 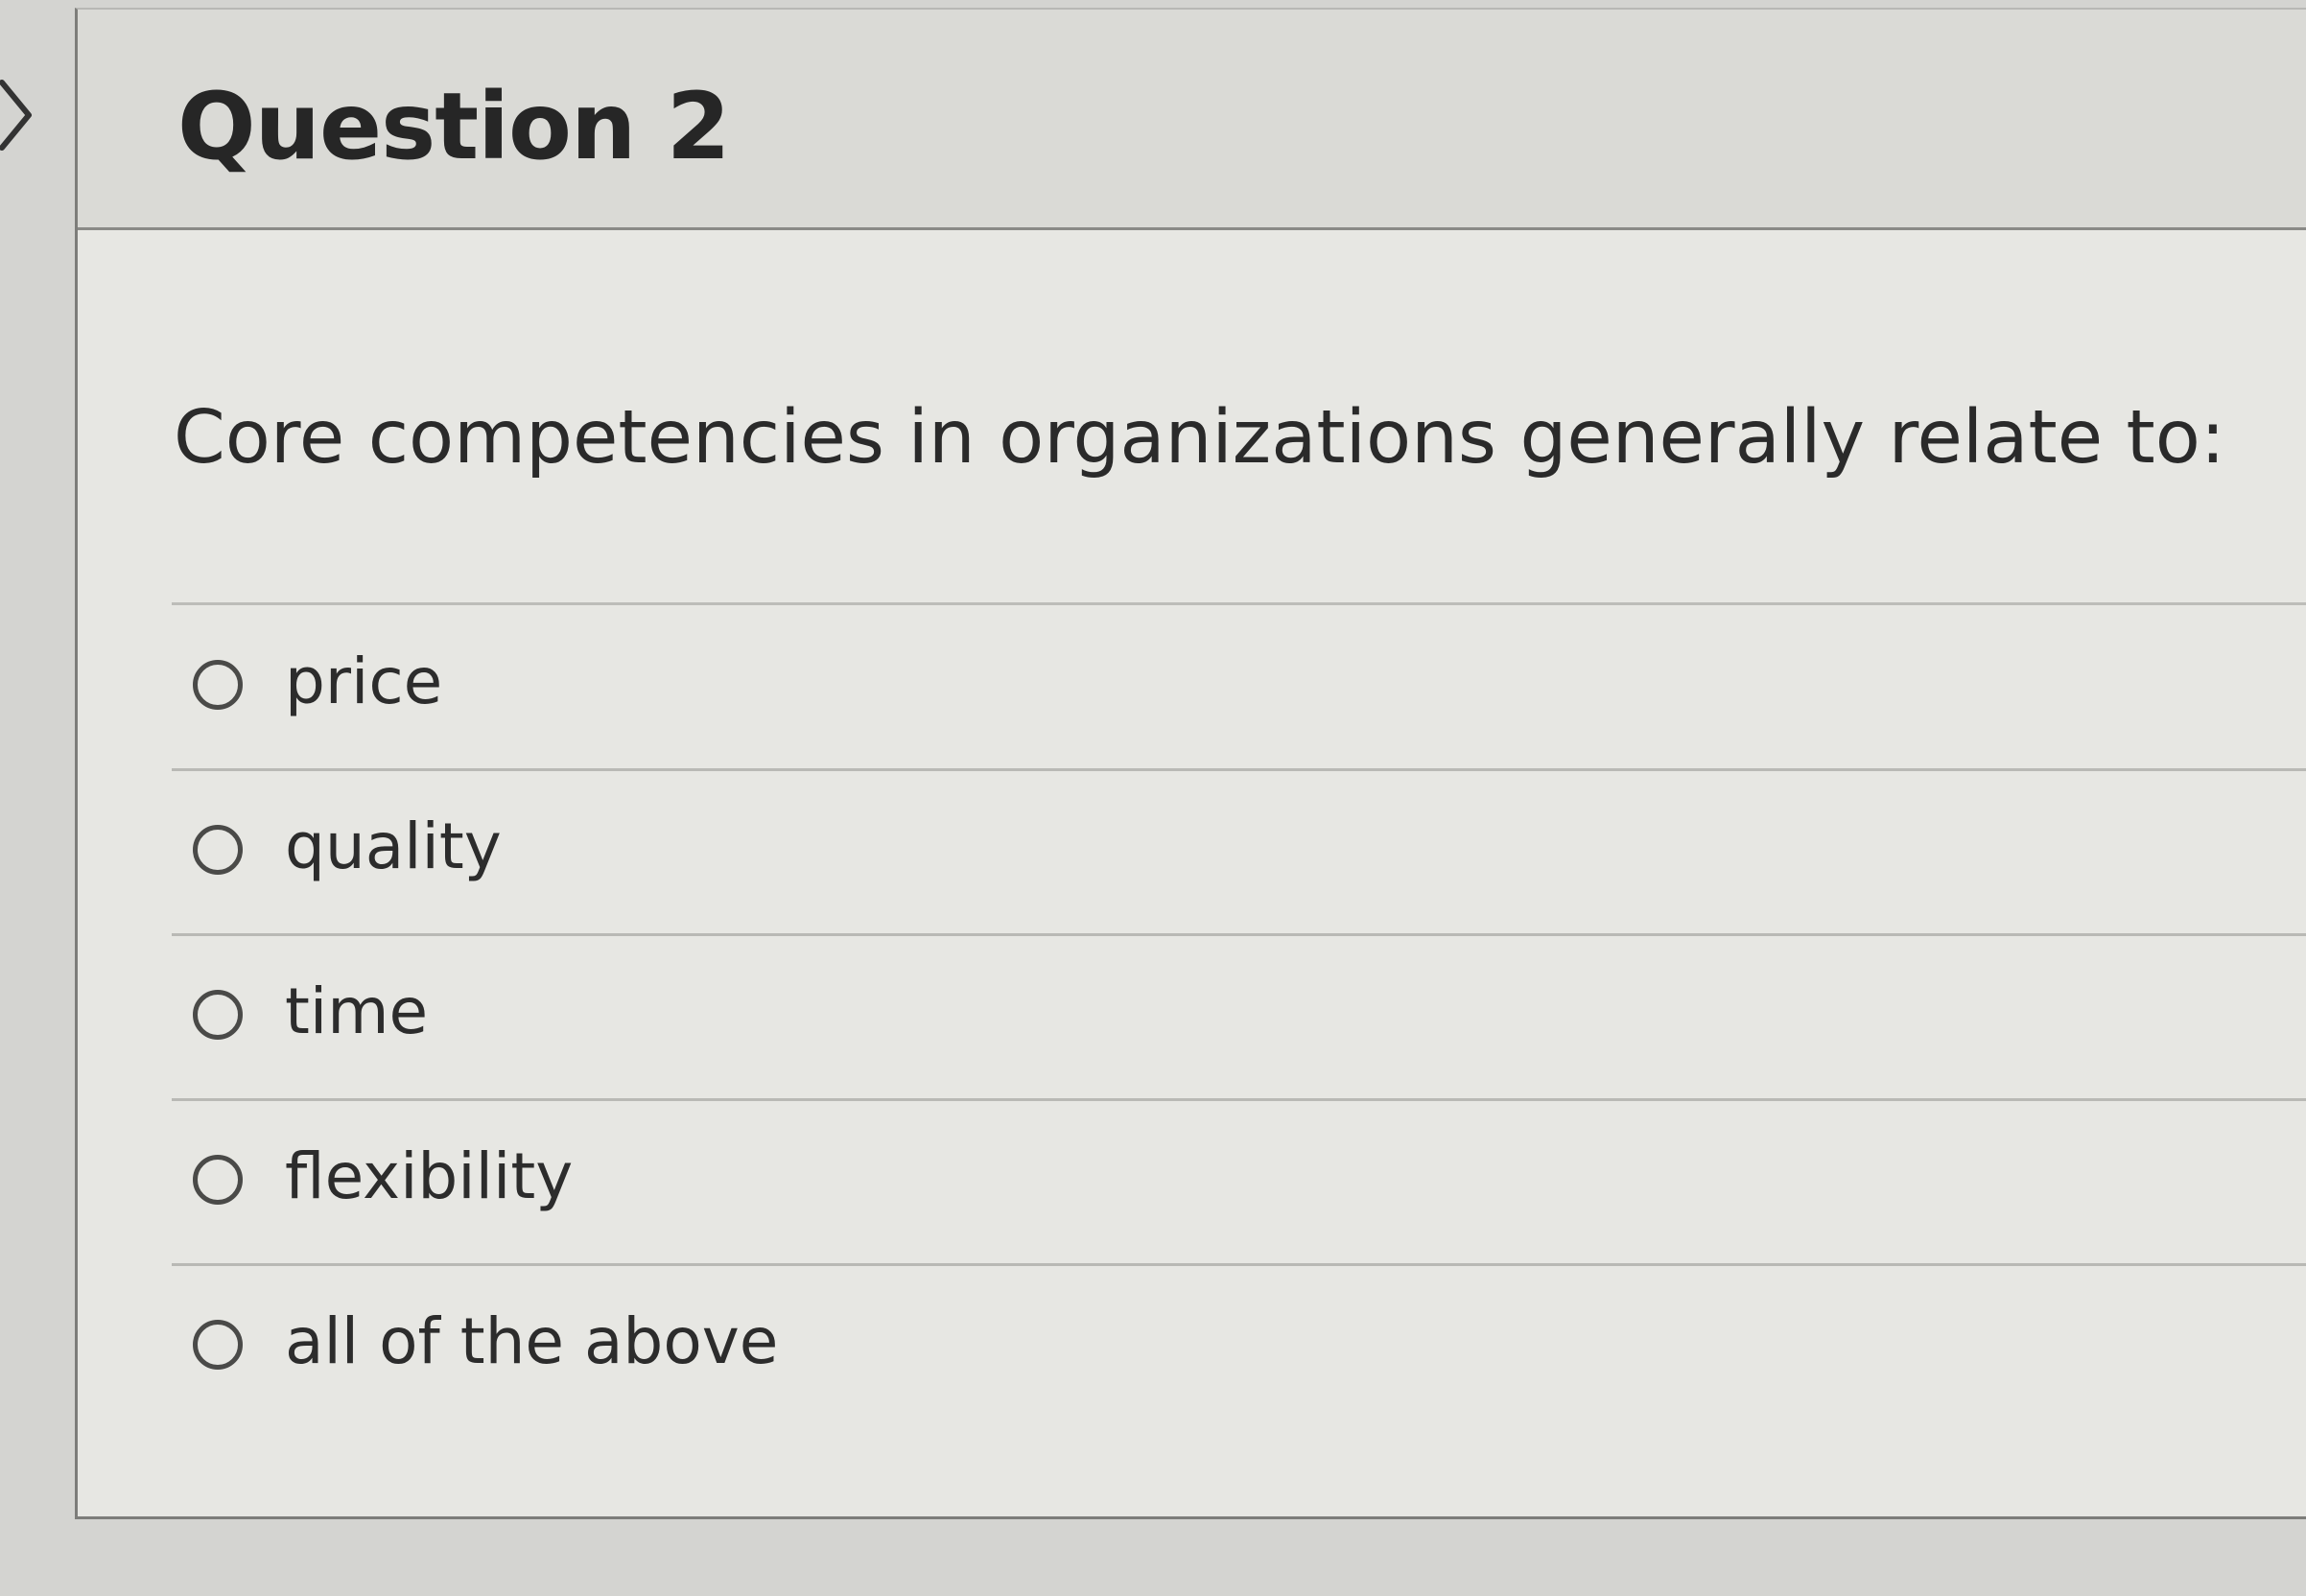 I want to click on answer-label: all of the above, so click(x=531, y=1341).